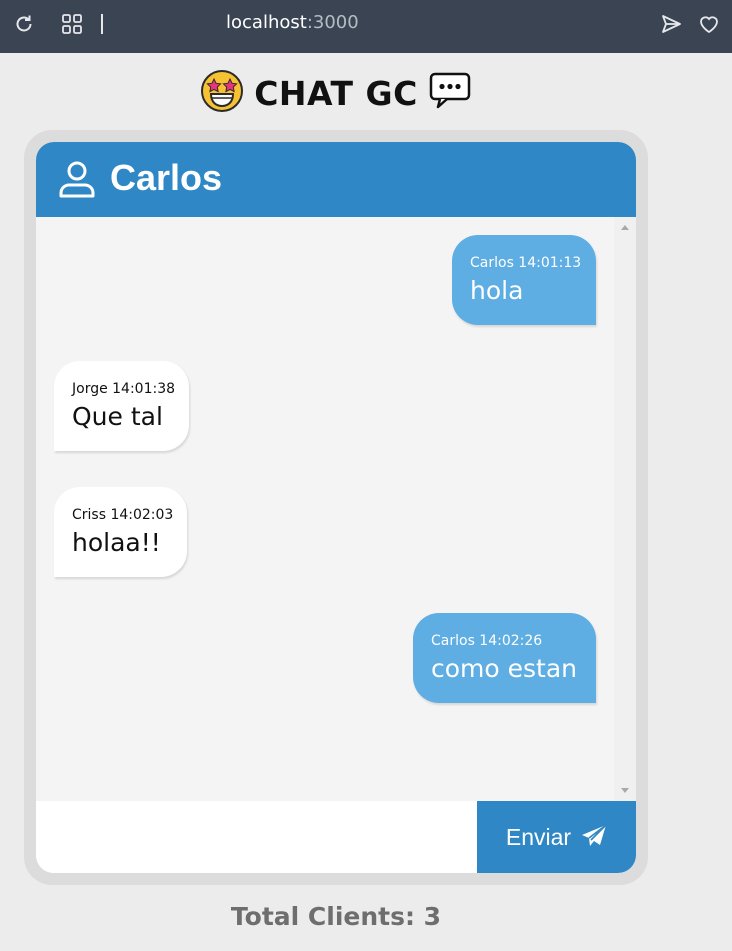 This screenshot has height=951, width=732. Describe the element at coordinates (102, 24) in the screenshot. I see `toolbar-divider` at that location.